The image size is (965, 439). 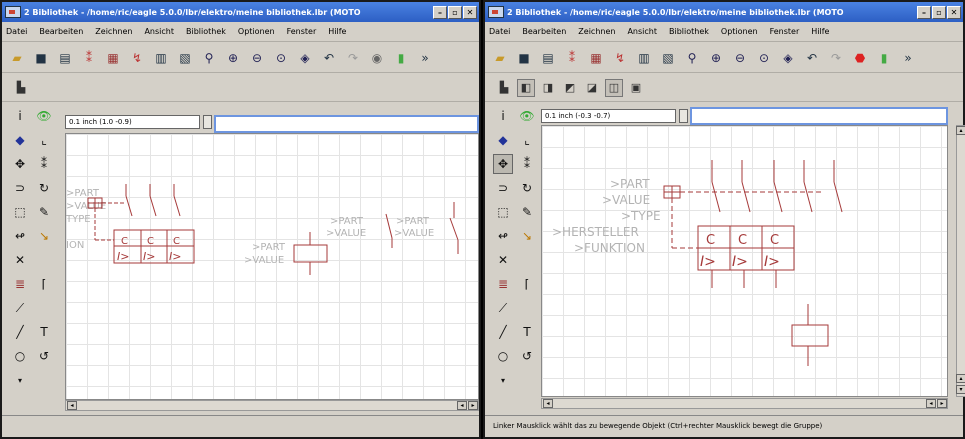 I want to click on stop-icon: ◉, so click(x=377, y=58).